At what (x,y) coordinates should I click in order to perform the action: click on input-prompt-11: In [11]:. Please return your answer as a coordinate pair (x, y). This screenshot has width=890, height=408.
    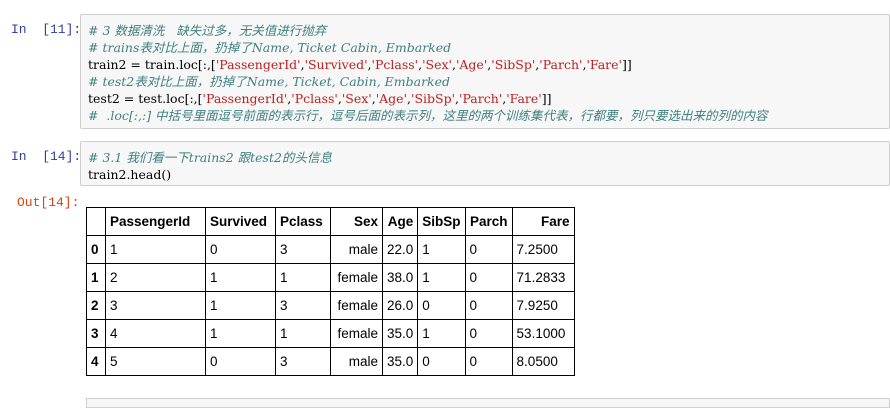
    Looking at the image, I should click on (46, 29).